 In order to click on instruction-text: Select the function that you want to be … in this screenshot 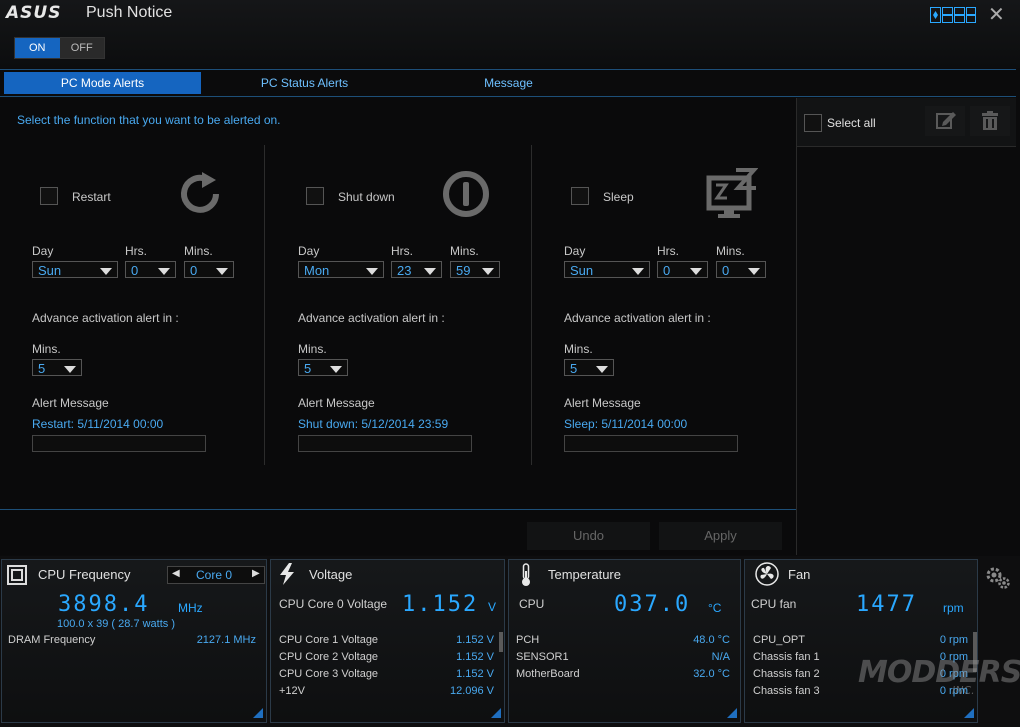, I will do `click(149, 120)`.